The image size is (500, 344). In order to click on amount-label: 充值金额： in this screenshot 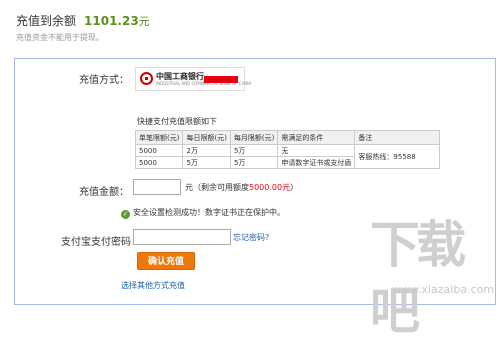, I will do `click(104, 192)`.